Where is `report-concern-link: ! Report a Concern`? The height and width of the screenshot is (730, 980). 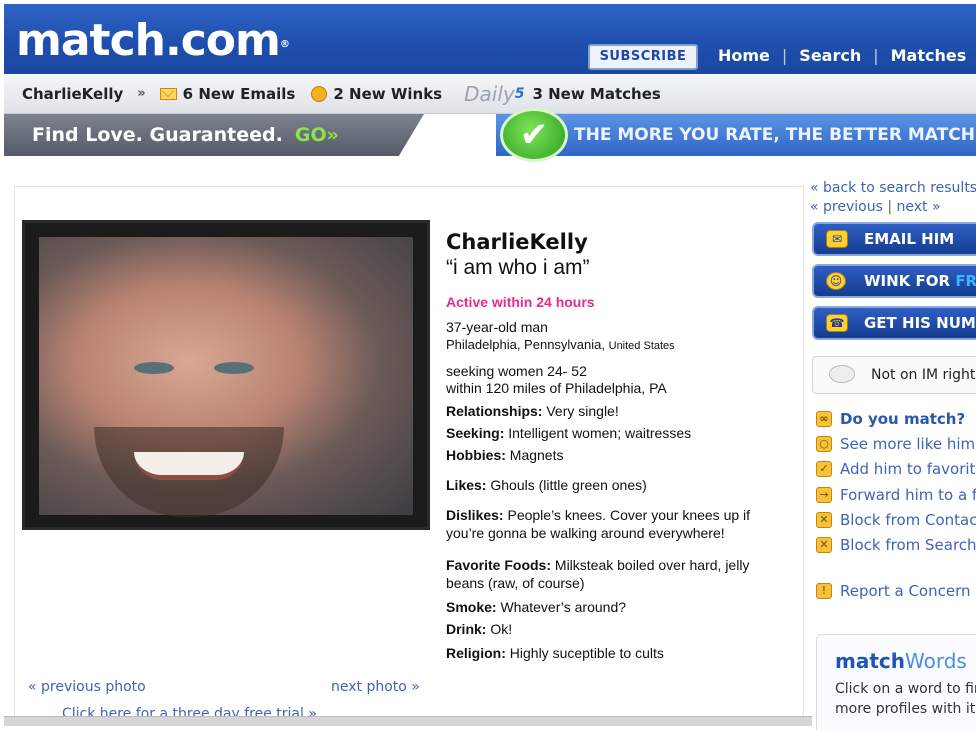 report-concern-link: ! Report a Concern is located at coordinates (893, 591).